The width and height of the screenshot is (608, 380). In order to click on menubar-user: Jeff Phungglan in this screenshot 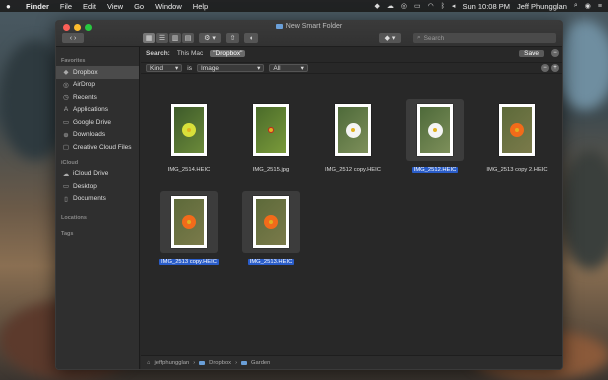, I will do `click(542, 6)`.